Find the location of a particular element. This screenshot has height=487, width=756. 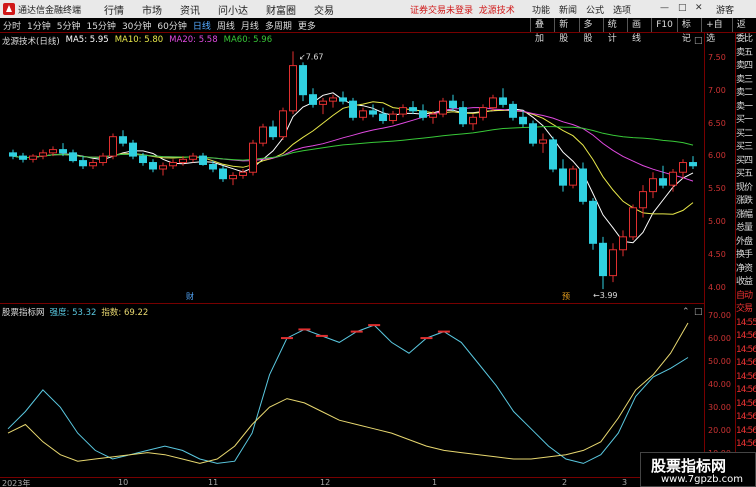

side-panel-item: 卖四 is located at coordinates (746, 67).